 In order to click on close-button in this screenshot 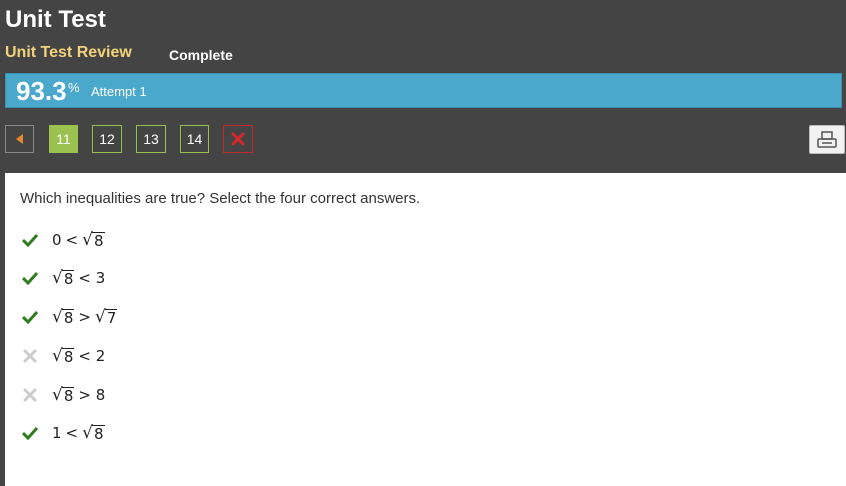, I will do `click(238, 139)`.